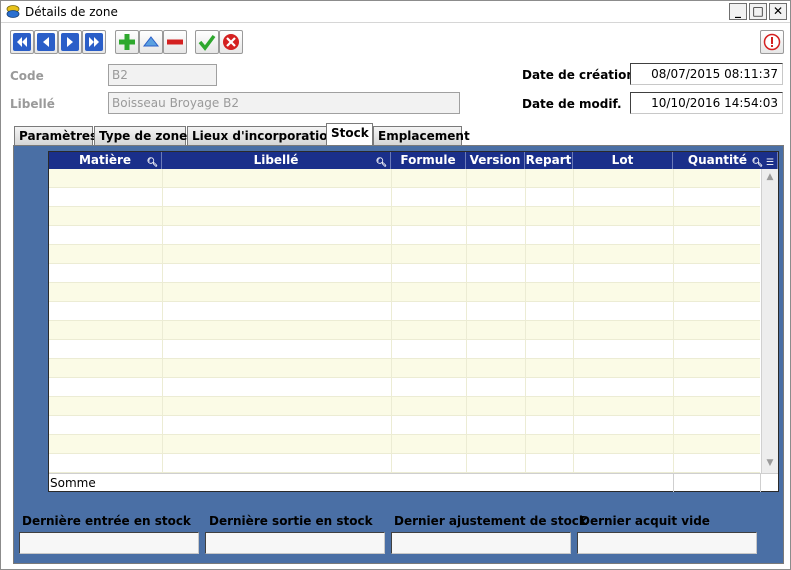 This screenshot has width=791, height=570. I want to click on column-header-label: Matière, so click(105, 160).